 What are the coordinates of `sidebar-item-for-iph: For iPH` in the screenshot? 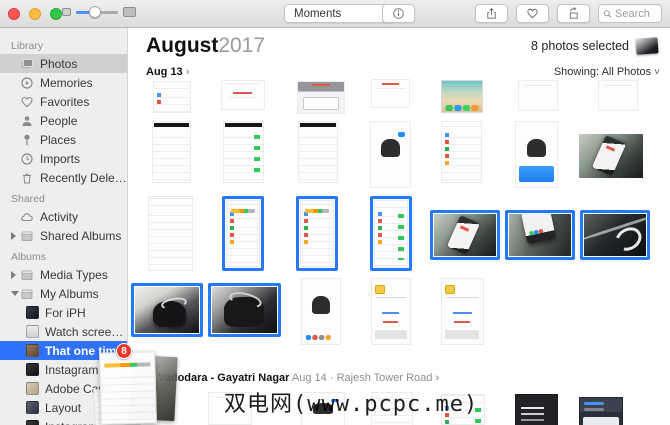 It's located at (63, 312).